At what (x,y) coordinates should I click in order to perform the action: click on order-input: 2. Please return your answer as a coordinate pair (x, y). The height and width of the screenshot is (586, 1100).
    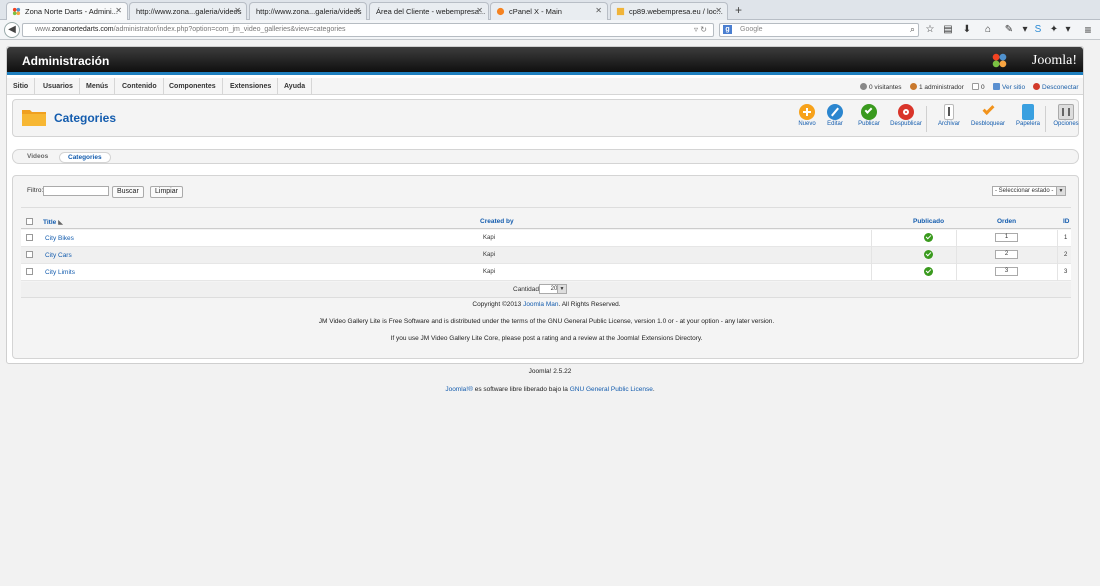
    Looking at the image, I should click on (1006, 254).